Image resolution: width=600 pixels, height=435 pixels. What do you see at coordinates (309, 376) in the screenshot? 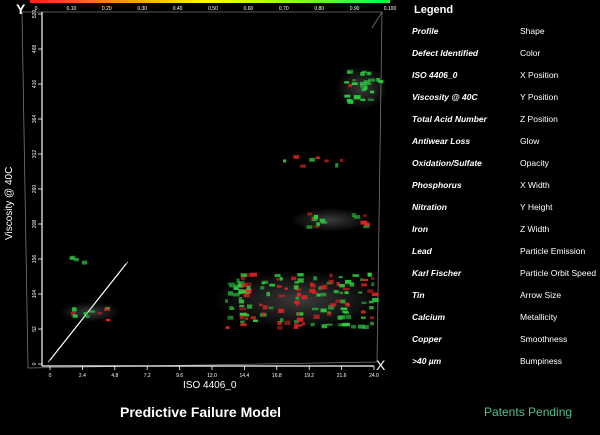
I see `x-tick-label: 19.2` at bounding box center [309, 376].